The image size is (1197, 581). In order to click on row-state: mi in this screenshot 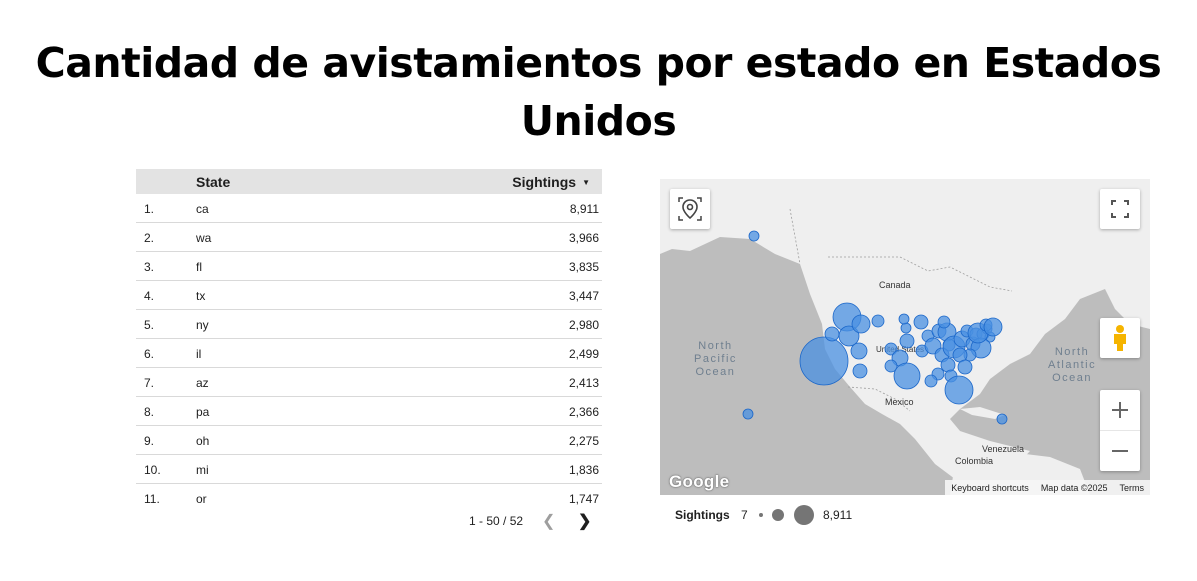, I will do `click(202, 470)`.